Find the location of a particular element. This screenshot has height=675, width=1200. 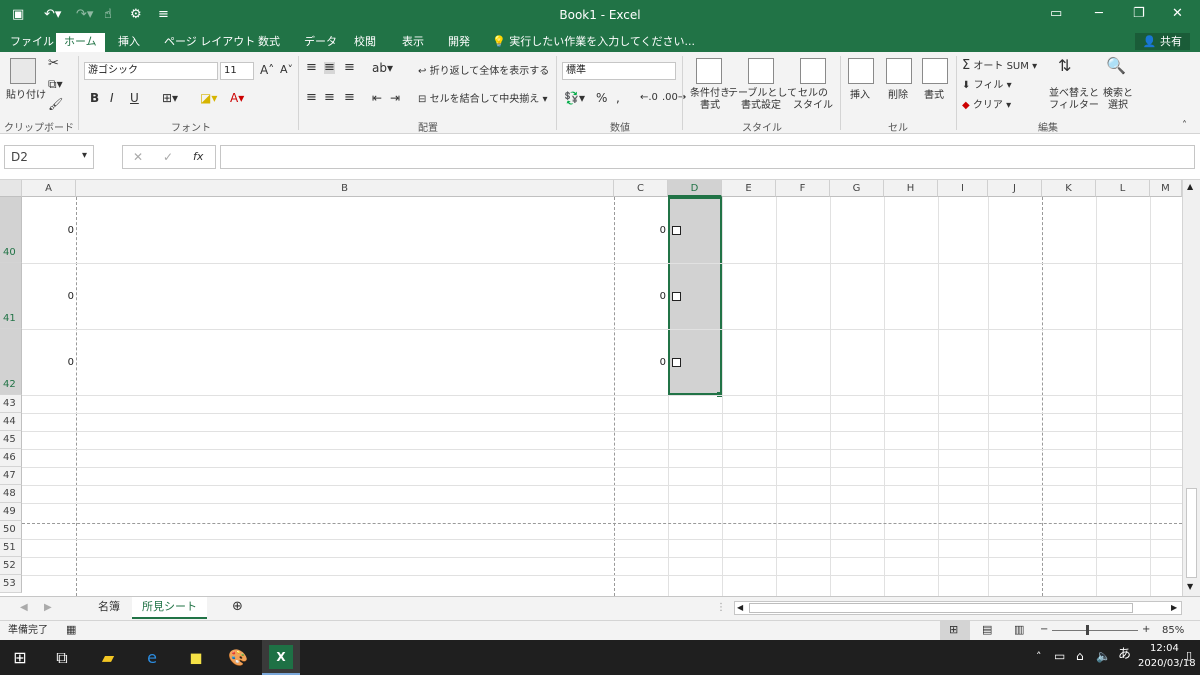

zoom-slider is located at coordinates (1095, 630).